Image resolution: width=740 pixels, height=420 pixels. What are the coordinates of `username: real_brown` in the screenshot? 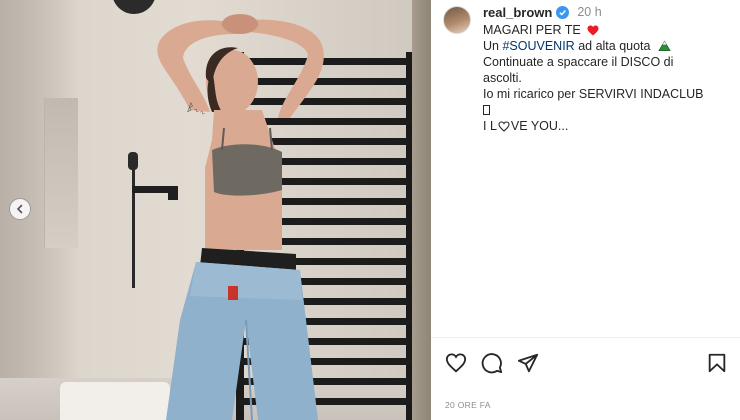 It's located at (517, 12).